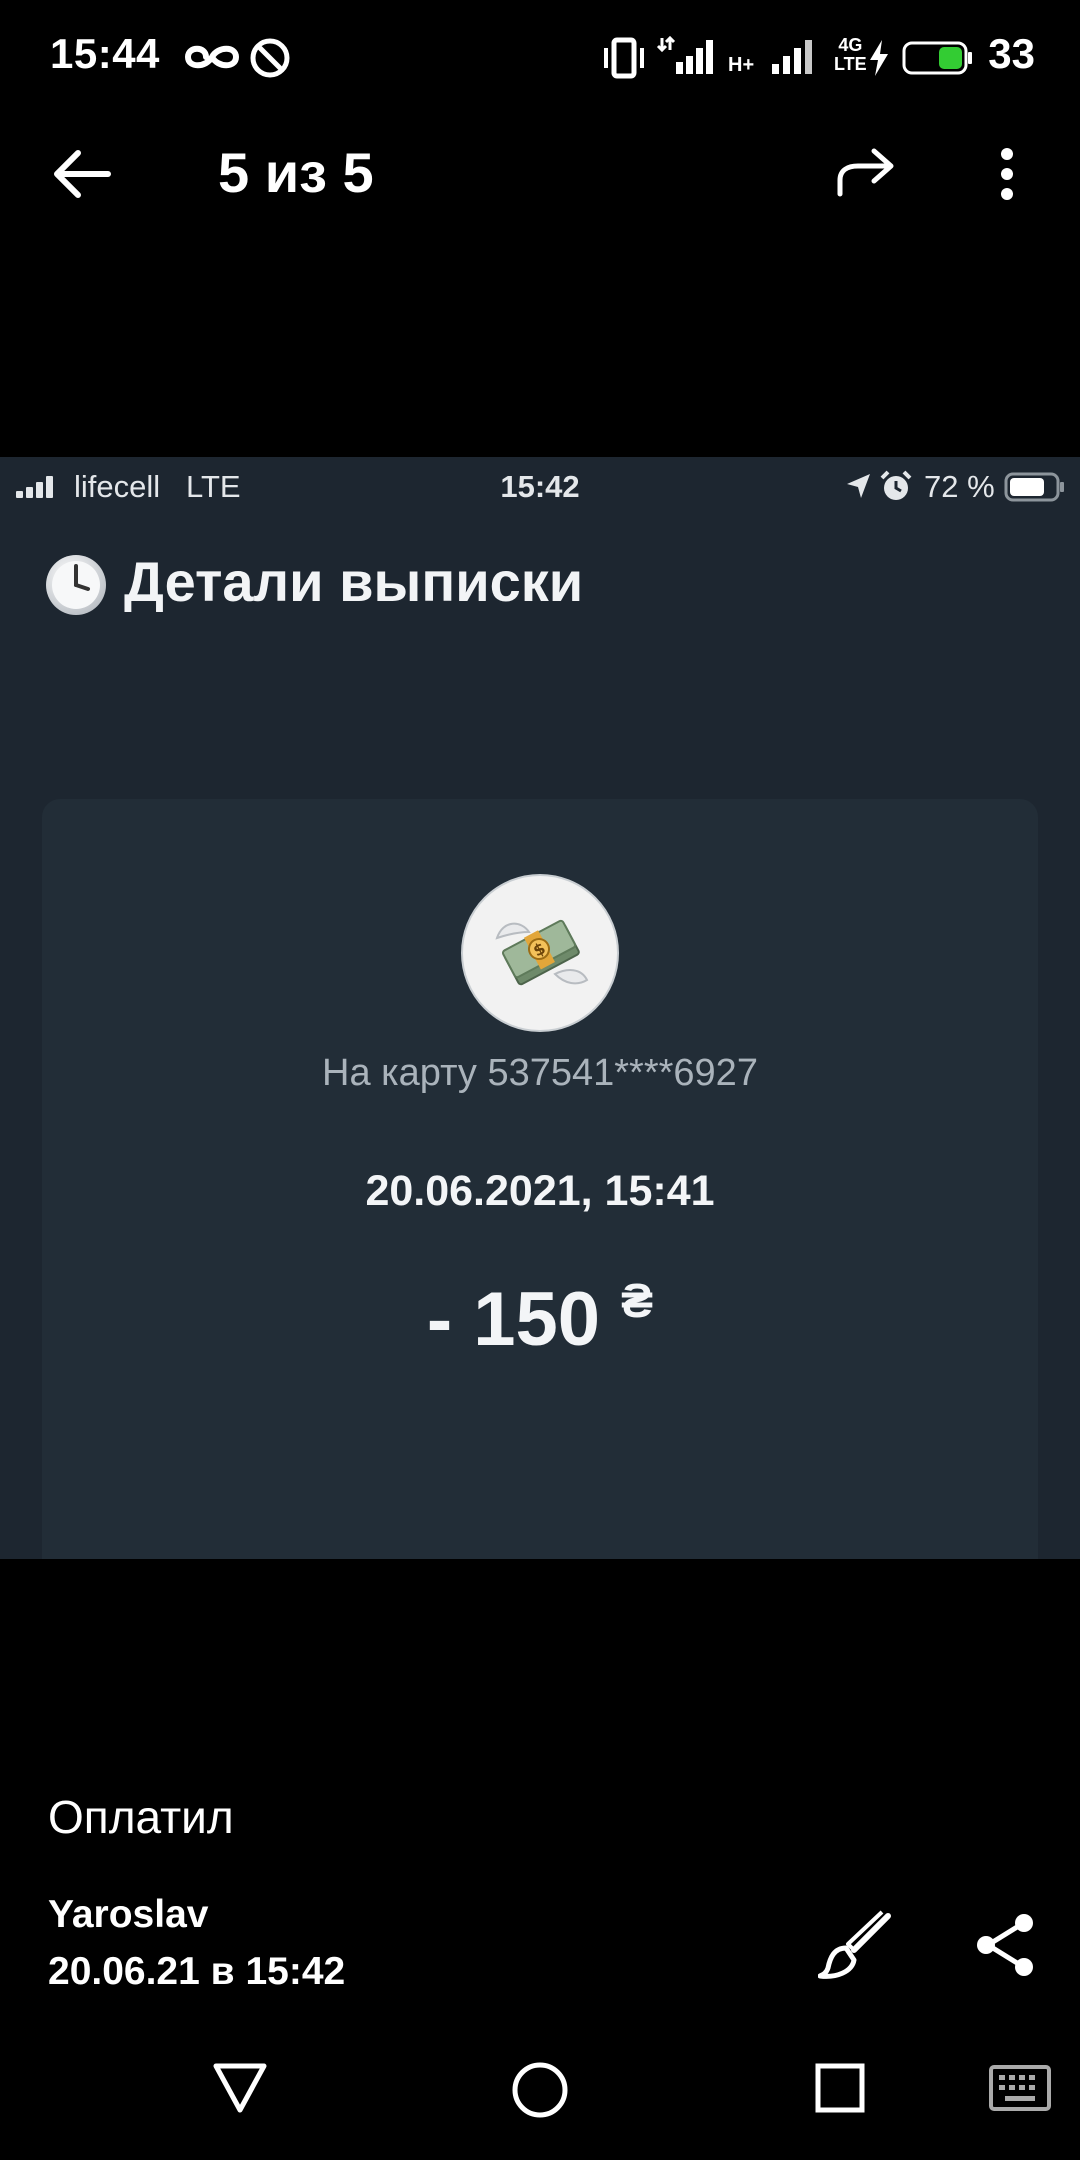 The width and height of the screenshot is (1080, 2160). Describe the element at coordinates (83, 174) in the screenshot. I see `back-arrow-icon` at that location.